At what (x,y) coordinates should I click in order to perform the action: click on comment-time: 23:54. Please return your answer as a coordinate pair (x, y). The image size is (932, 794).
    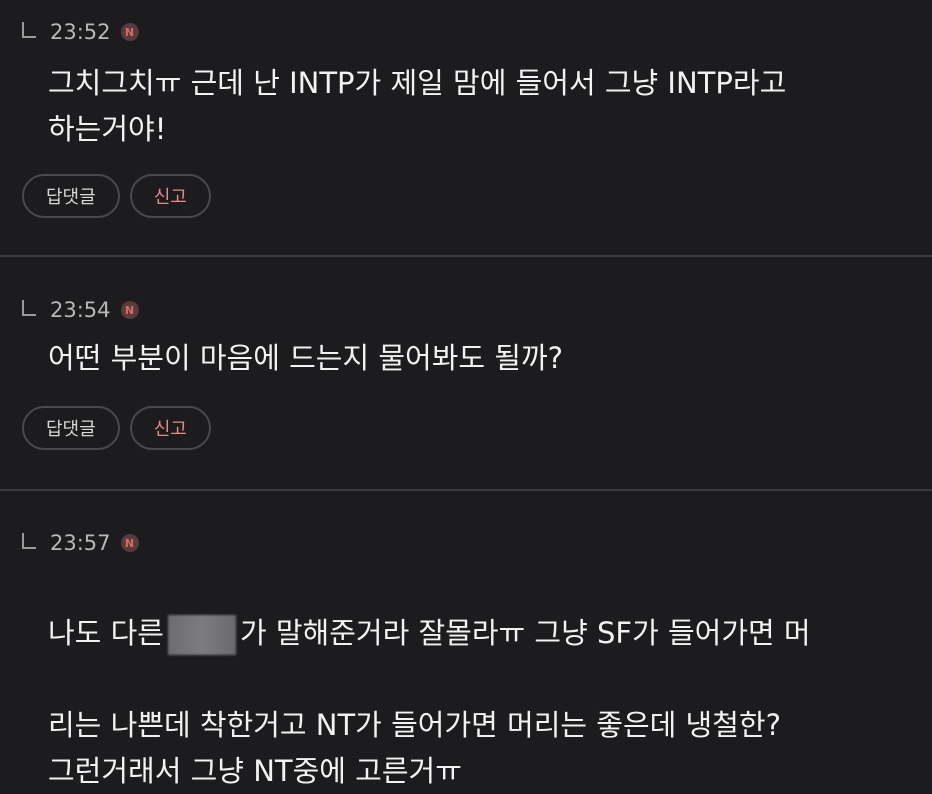
    Looking at the image, I should click on (80, 310).